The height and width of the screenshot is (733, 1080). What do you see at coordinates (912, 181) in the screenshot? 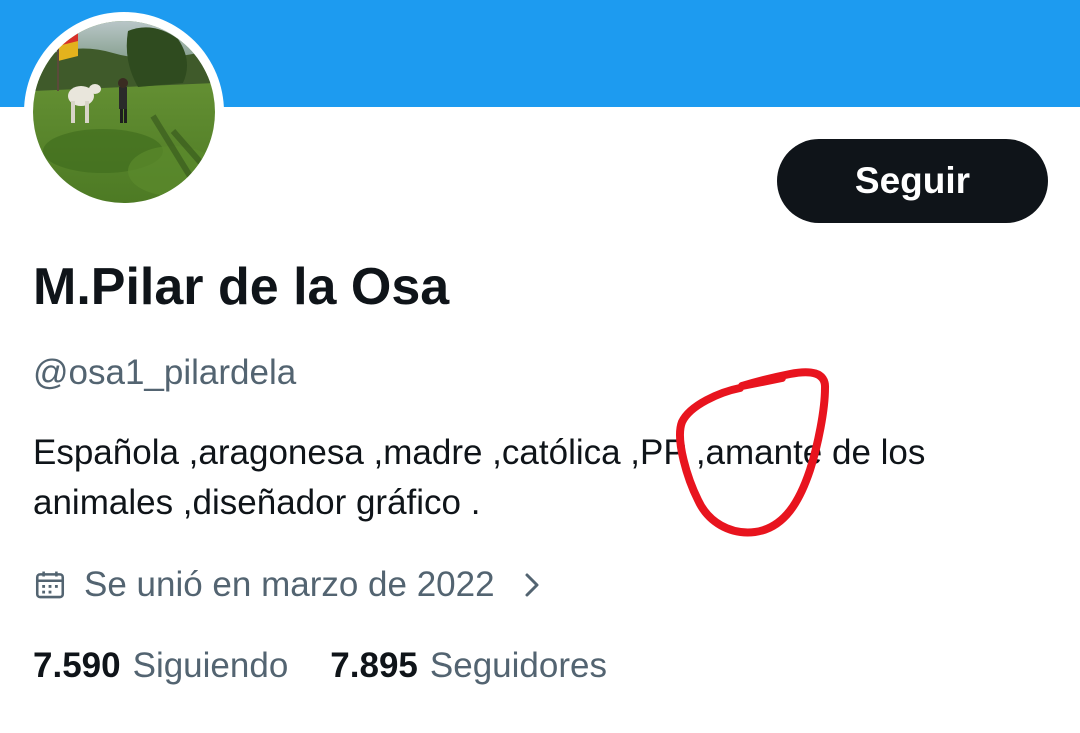
I see `follow-button: Seguir` at bounding box center [912, 181].